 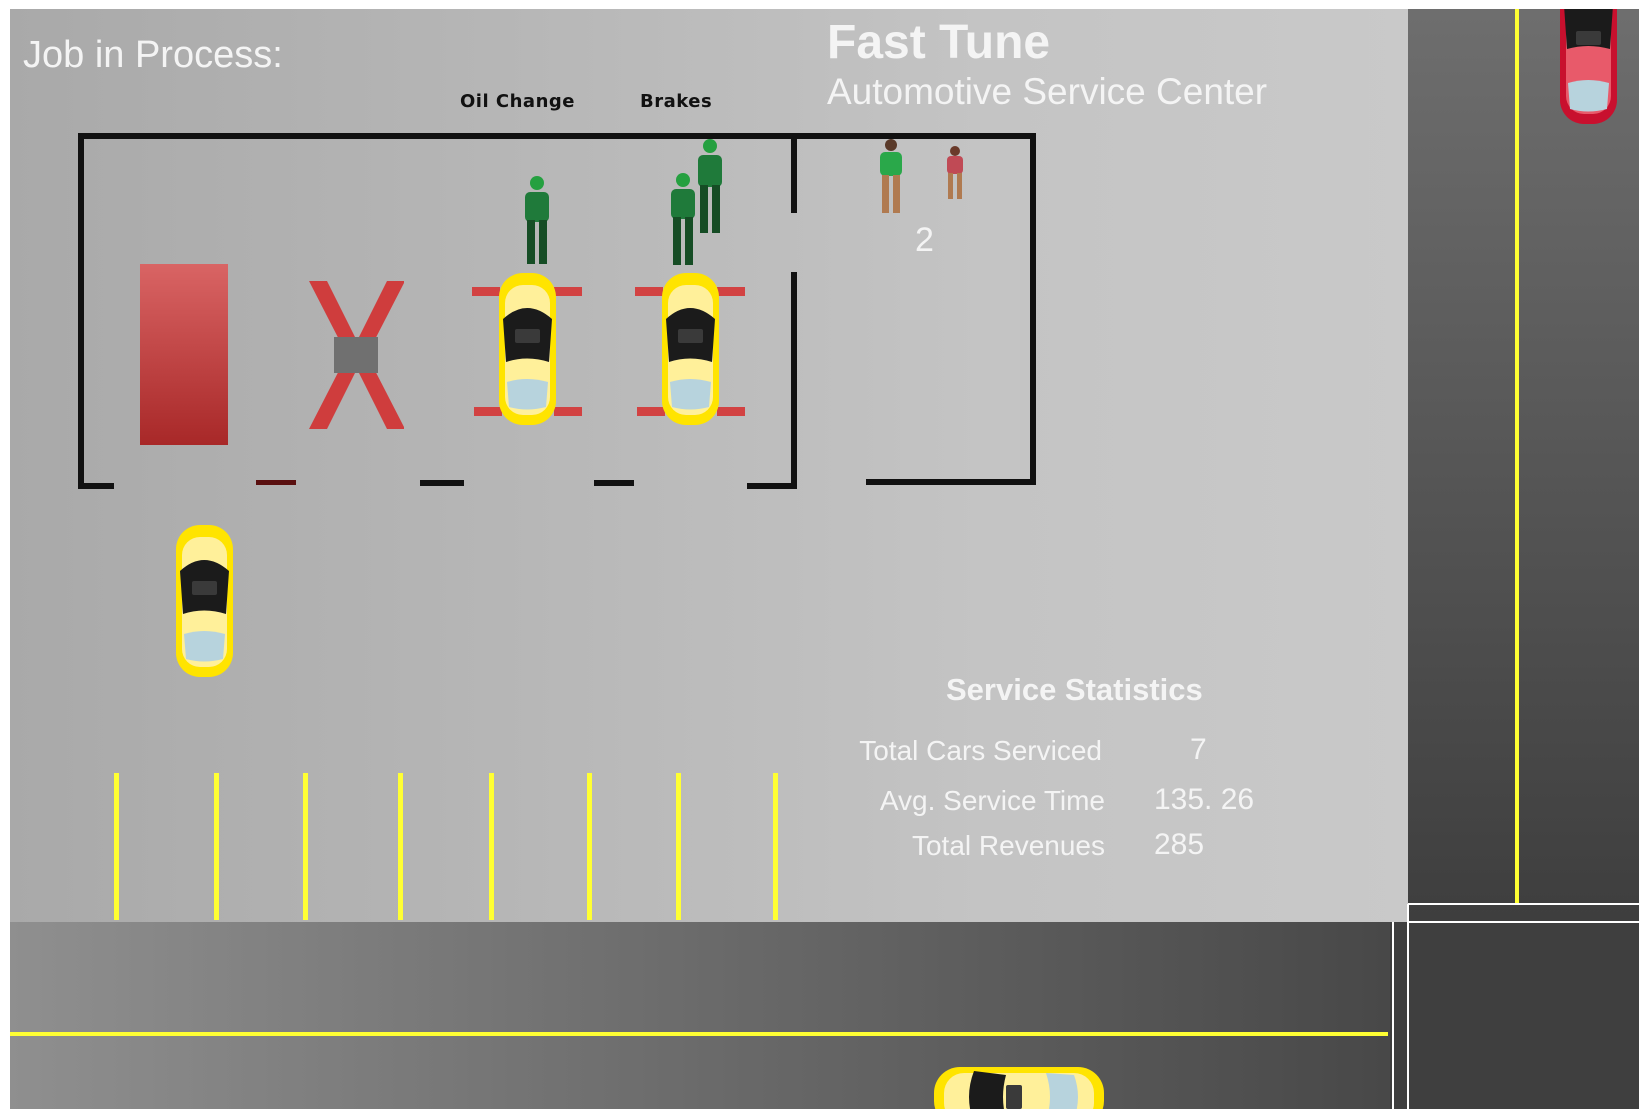 What do you see at coordinates (356, 355) in the screenshot?
I see `service-lift-icon` at bounding box center [356, 355].